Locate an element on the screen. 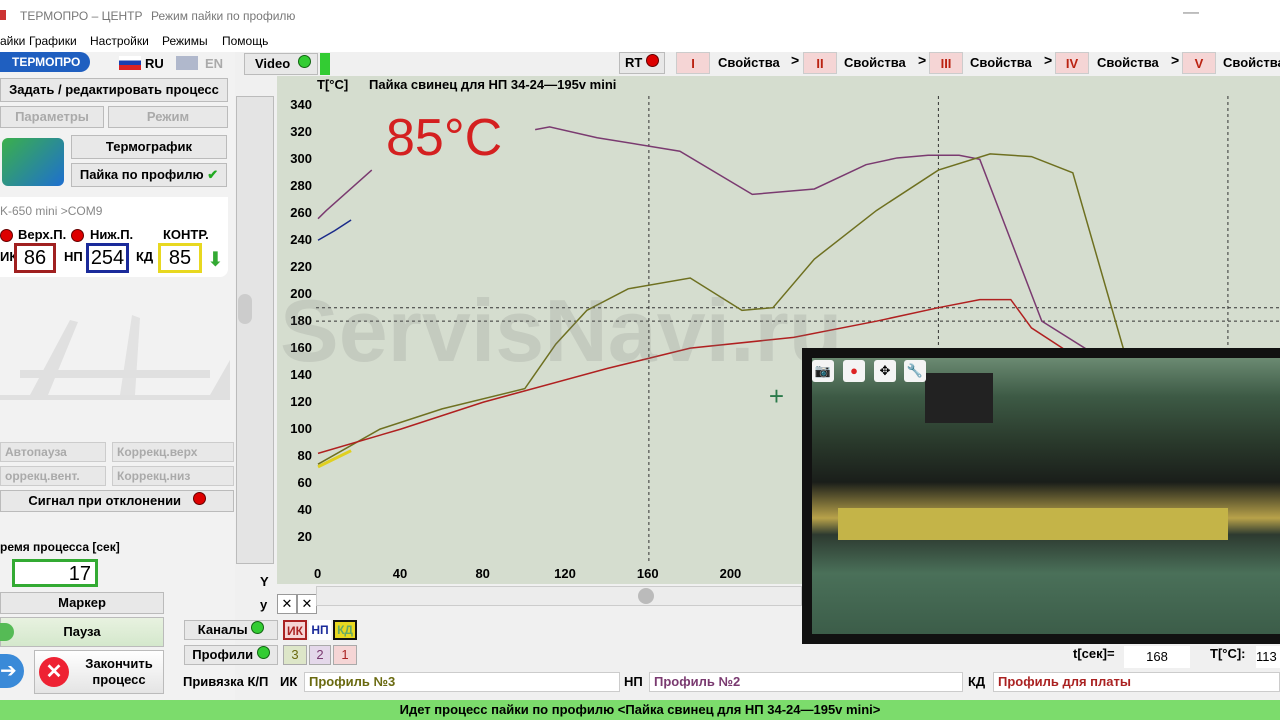 The width and height of the screenshot is (1280, 720). y-scroll-strip is located at coordinates (255, 330).